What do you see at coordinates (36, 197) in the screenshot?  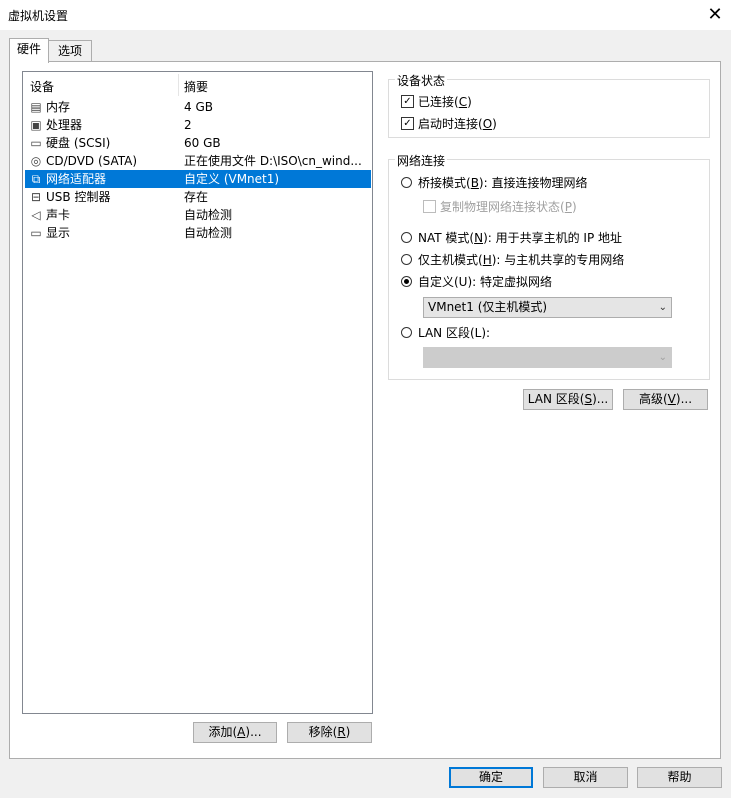 I see `usb-icon: ⊟` at bounding box center [36, 197].